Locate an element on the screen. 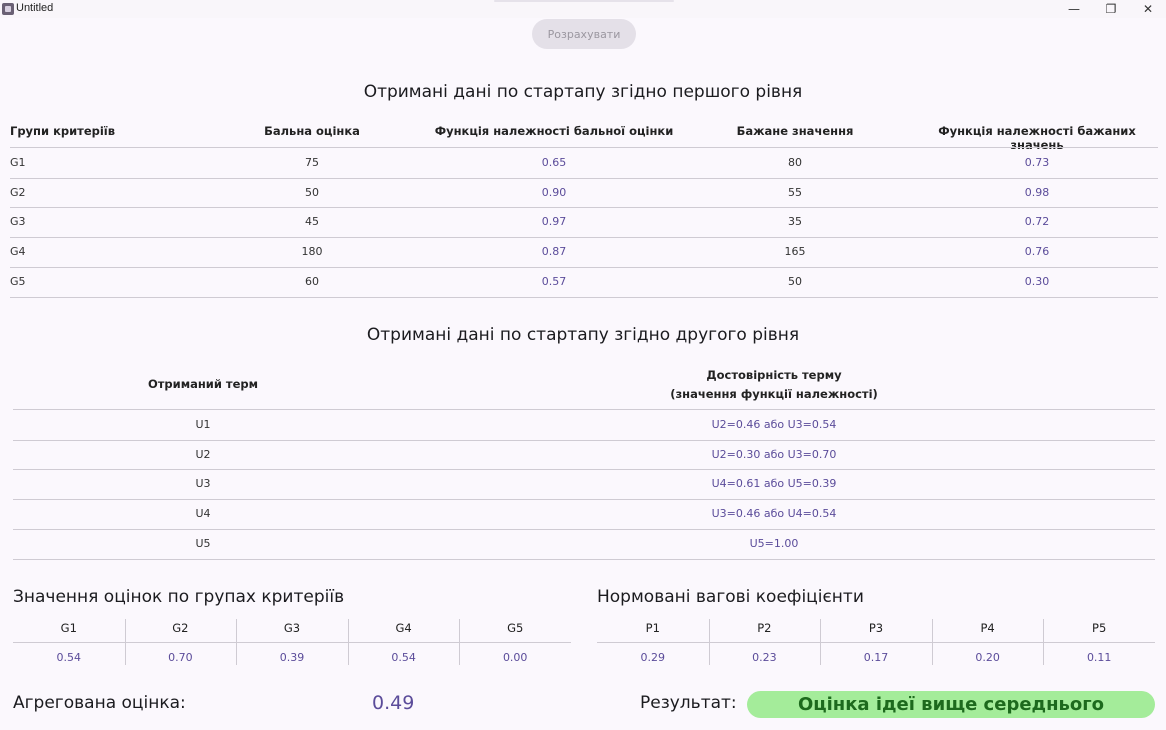 Image resolution: width=1166 pixels, height=730 pixels. weights-value-cell: 0.17 is located at coordinates (876, 657).